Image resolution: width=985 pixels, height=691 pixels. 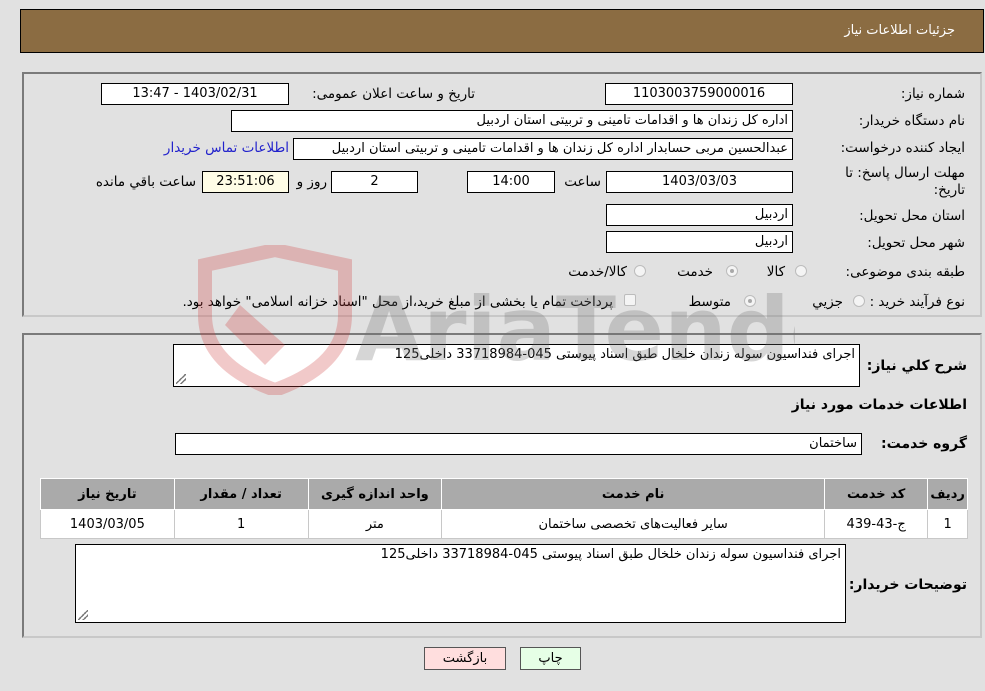 What do you see at coordinates (375, 524) in the screenshot?
I see `cell-unit: متر` at bounding box center [375, 524].